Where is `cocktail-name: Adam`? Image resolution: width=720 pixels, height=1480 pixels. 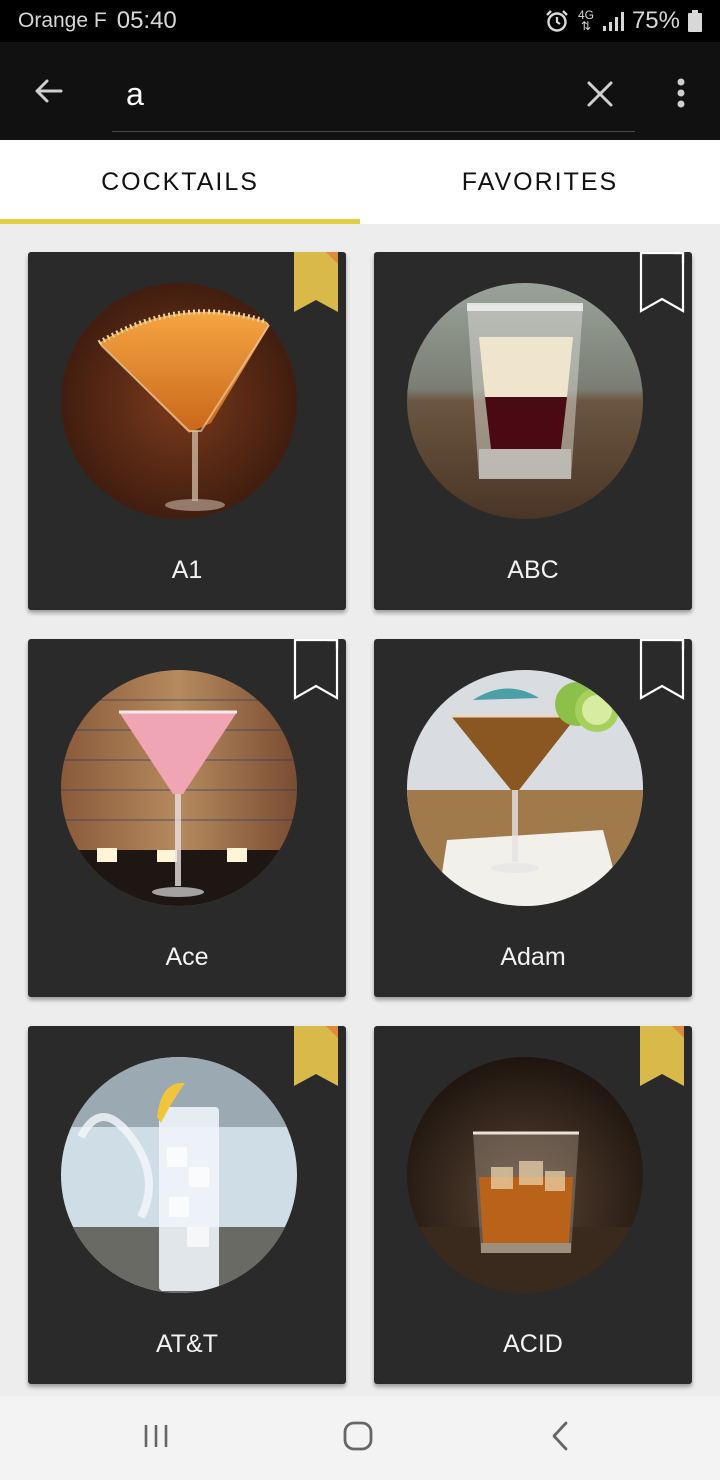 cocktail-name: Adam is located at coordinates (533, 957).